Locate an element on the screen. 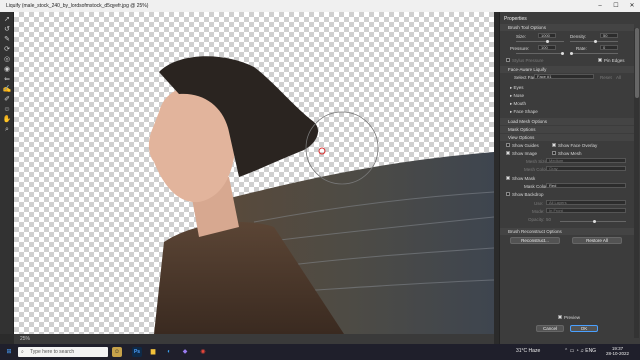 This screenshot has height=360, width=640. face-item-nose: ▸ Nose is located at coordinates (517, 96).